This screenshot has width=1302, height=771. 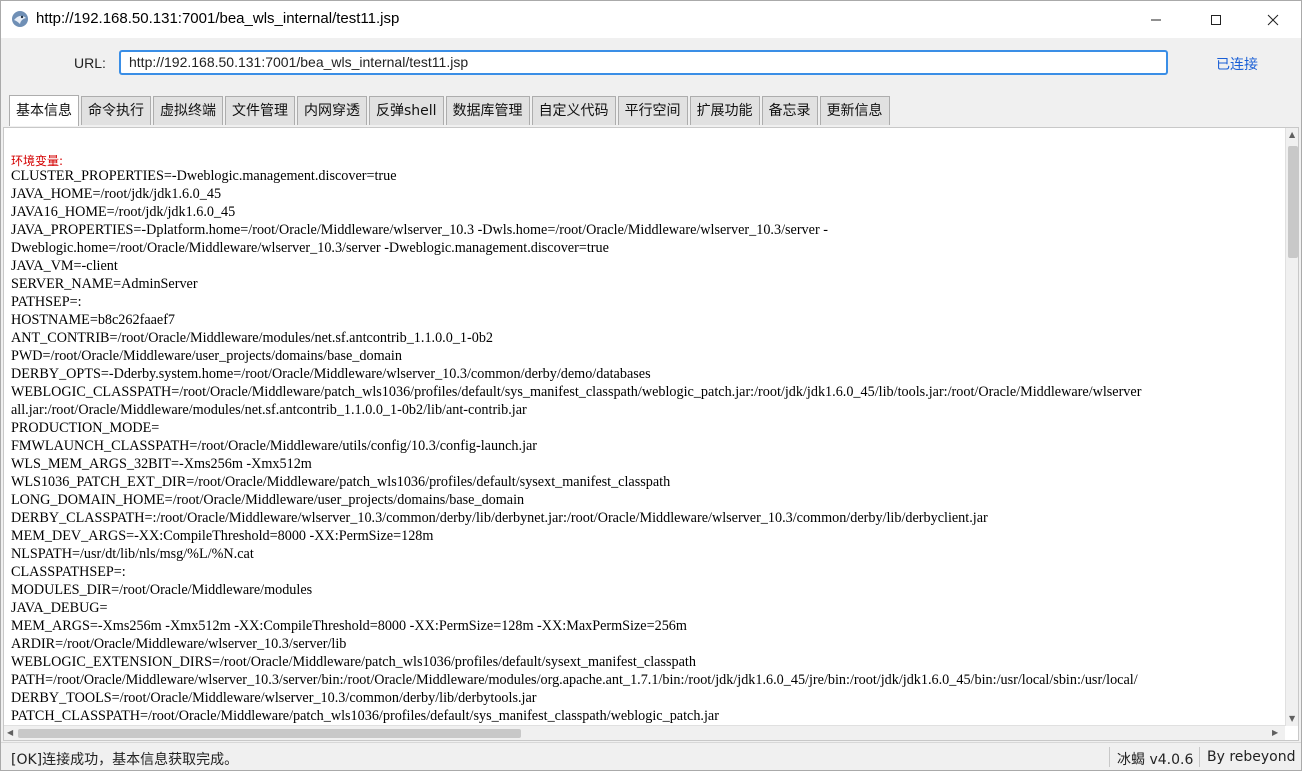 I want to click on tab-reverse-shell: 反弹shell, so click(x=406, y=110).